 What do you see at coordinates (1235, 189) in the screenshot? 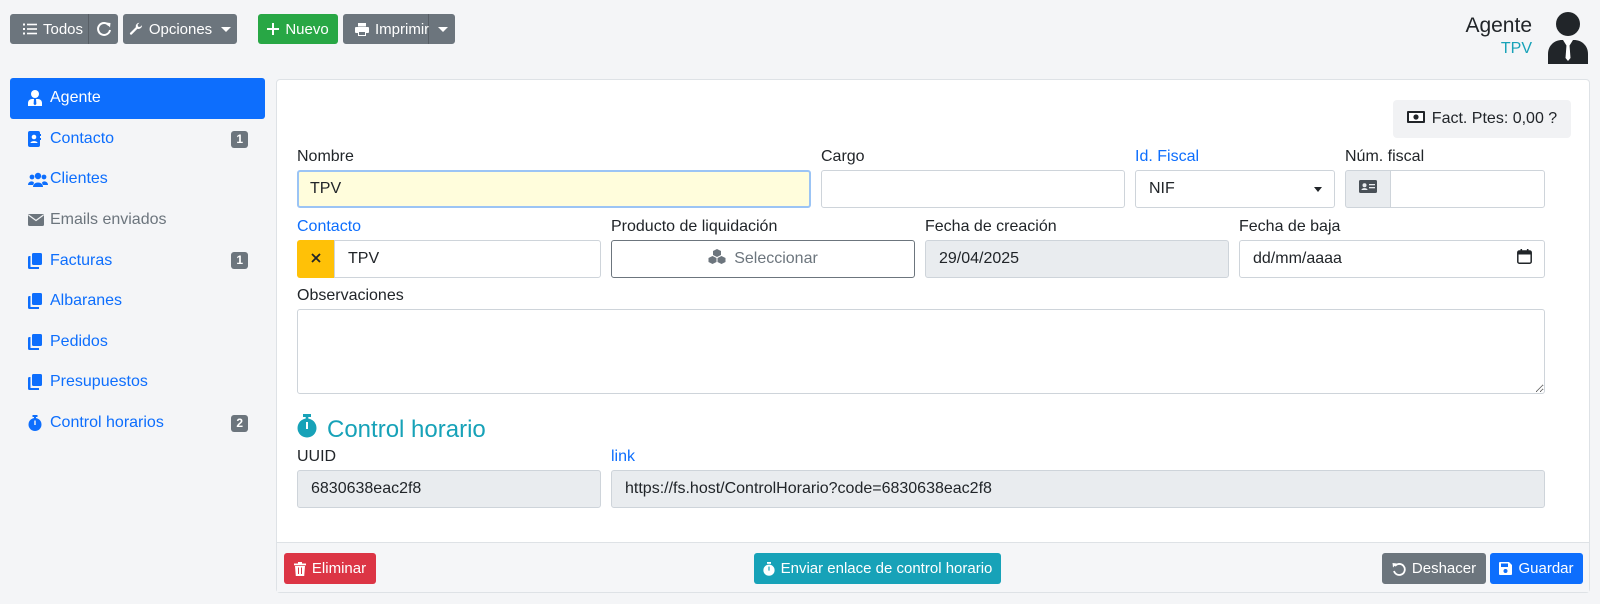
I see `id-fiscal-select: NIF` at bounding box center [1235, 189].